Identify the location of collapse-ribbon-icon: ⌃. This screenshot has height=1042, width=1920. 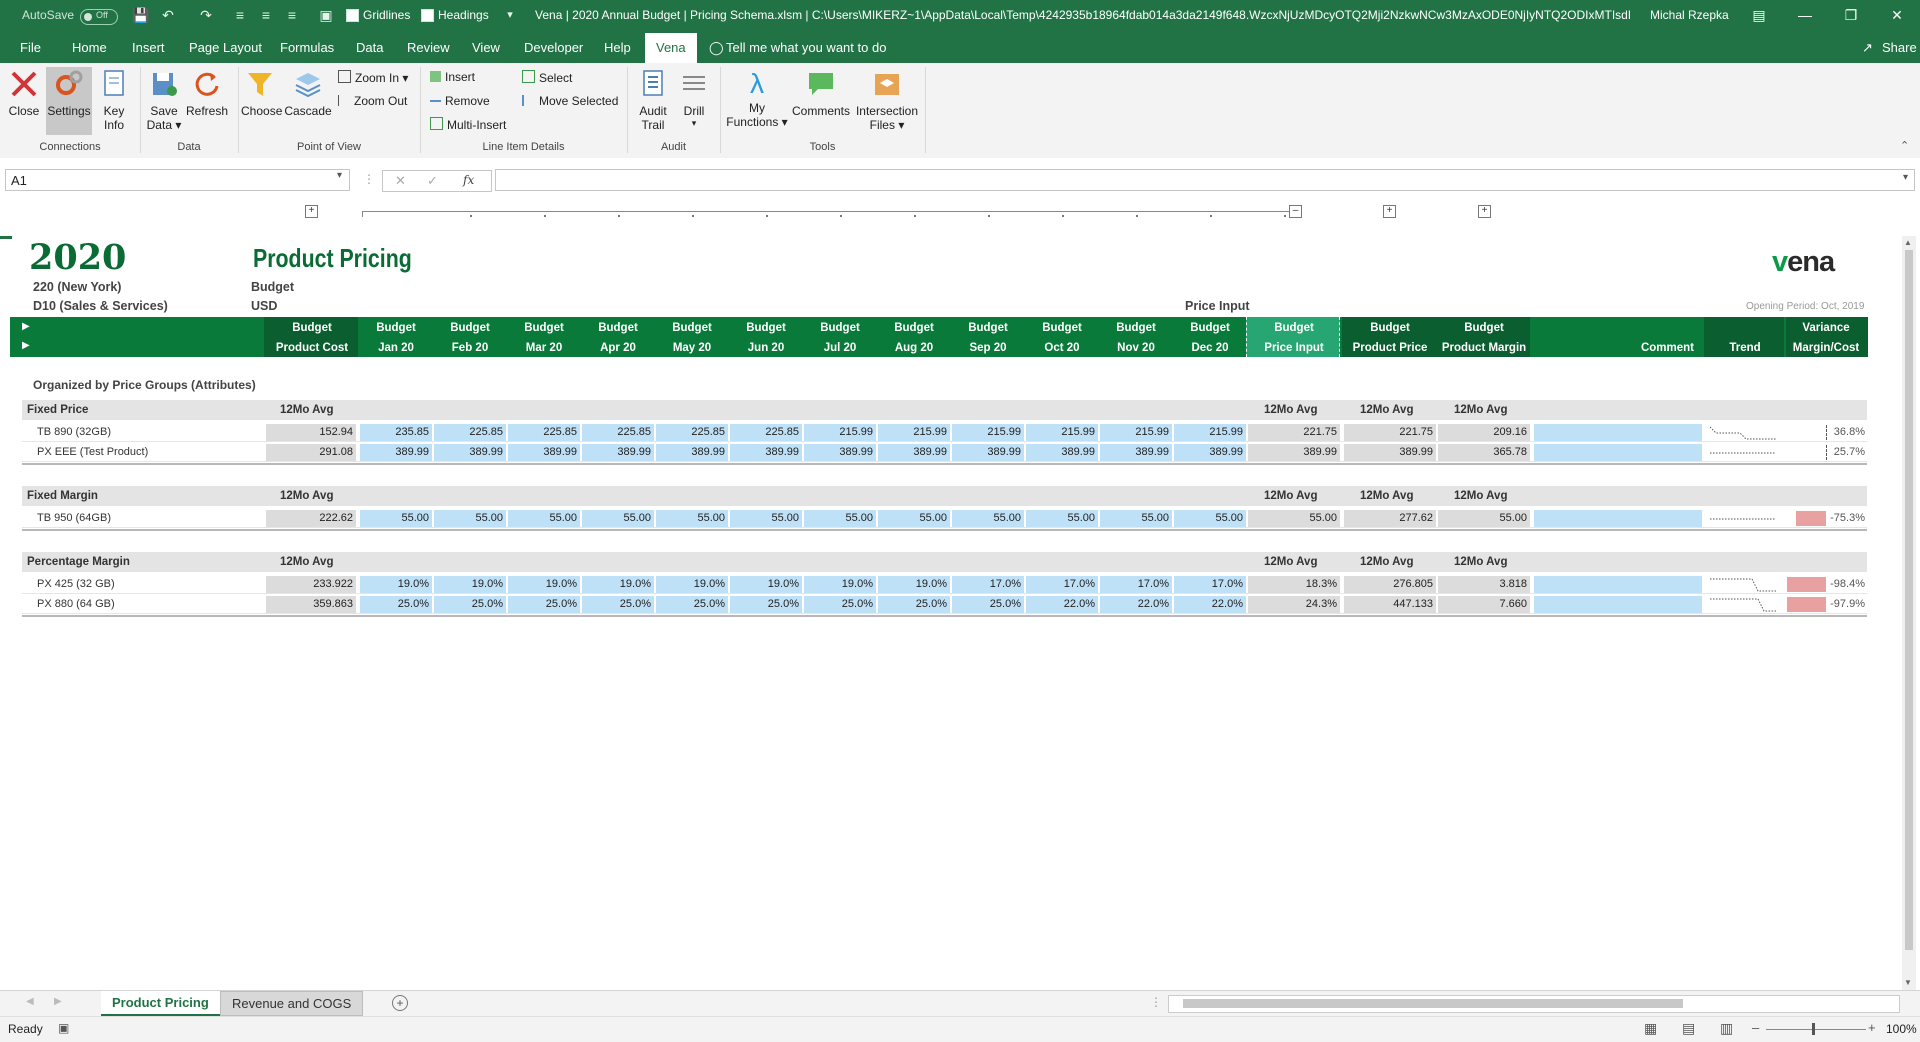
(1904, 145).